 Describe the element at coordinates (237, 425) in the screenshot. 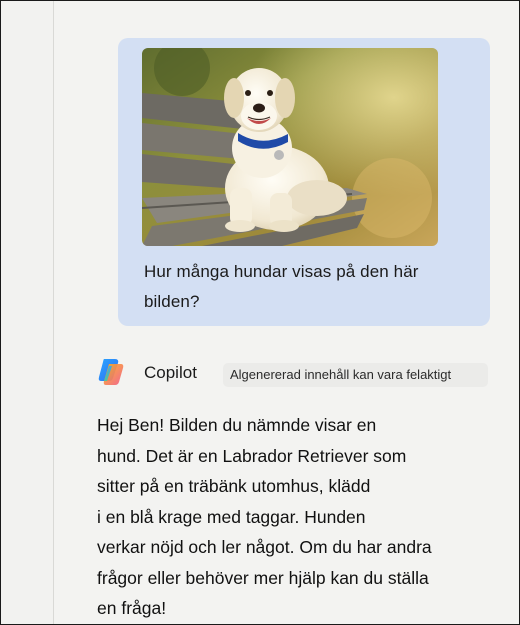

I see `response-line: Hej Ben! Bilden du nämnde visar en` at that location.